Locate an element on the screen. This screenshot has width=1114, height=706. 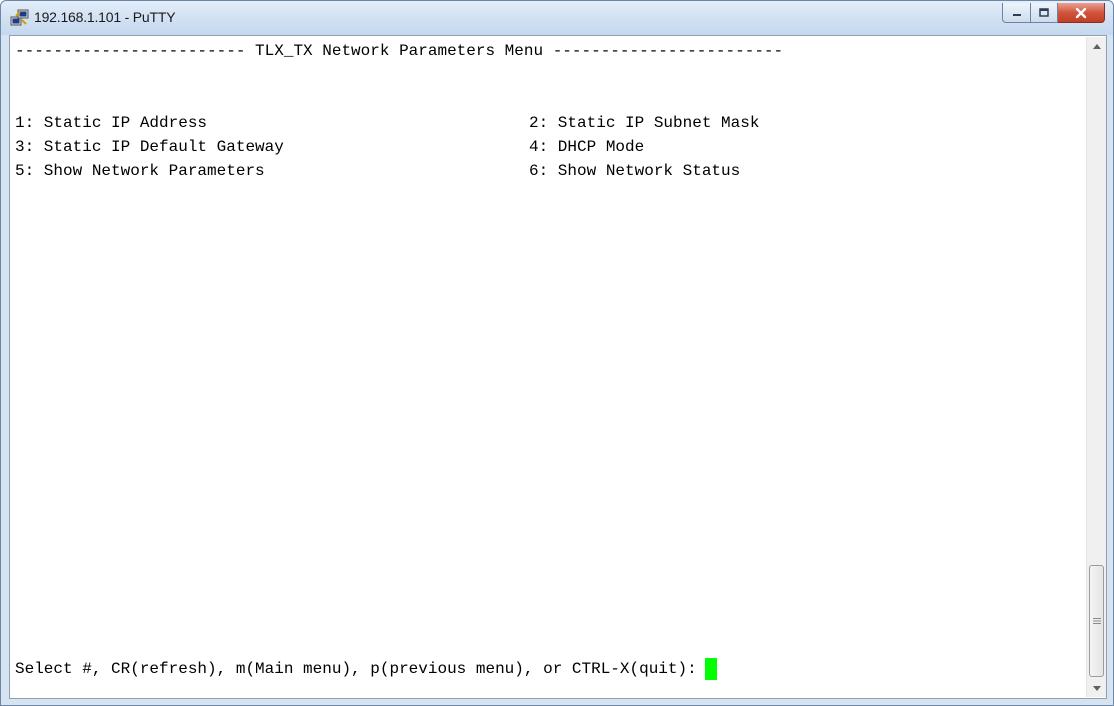
menu-item-4: 4: DHCP Mode is located at coordinates (587, 147).